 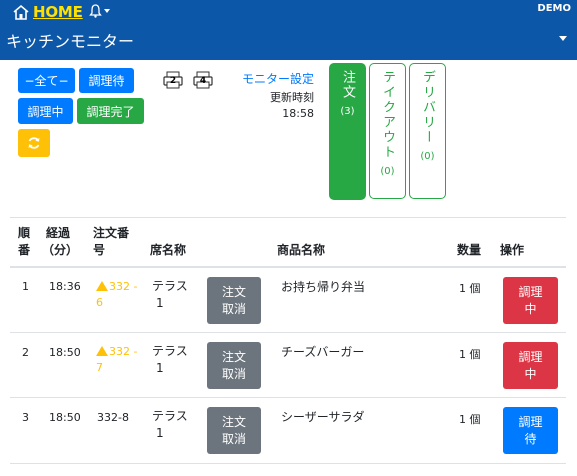 I want to click on tab-label: 注文, so click(x=347, y=85).